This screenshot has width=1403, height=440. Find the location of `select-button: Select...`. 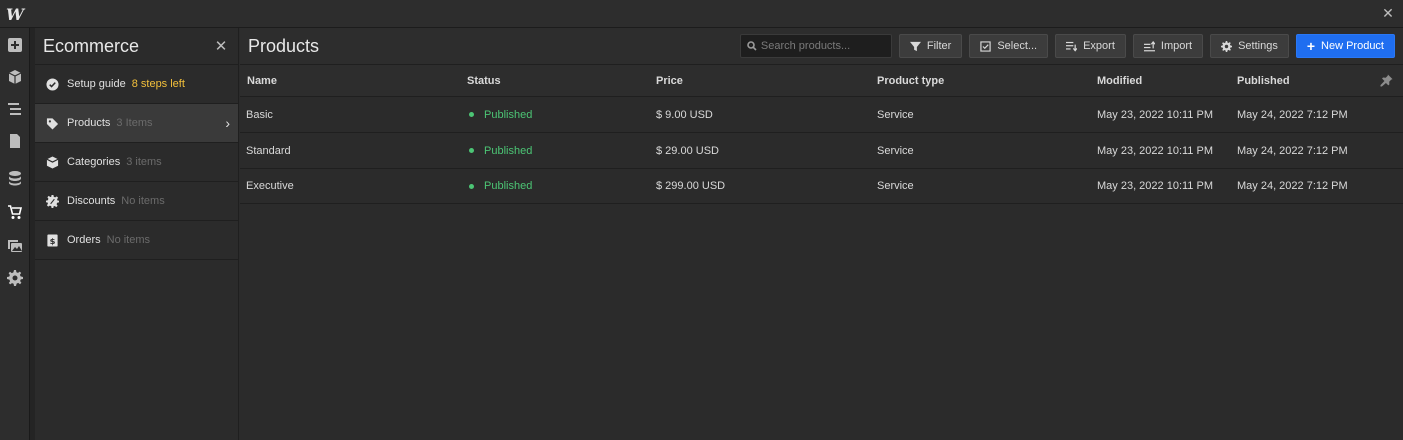

select-button: Select... is located at coordinates (1009, 46).